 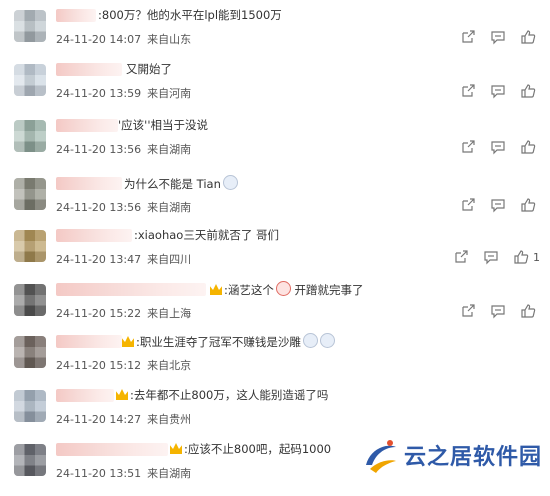 I want to click on comment-item: :800万？他的水平在lpl能到1500万 24-11-20 14:07 来自山东, so click(x=275, y=33).